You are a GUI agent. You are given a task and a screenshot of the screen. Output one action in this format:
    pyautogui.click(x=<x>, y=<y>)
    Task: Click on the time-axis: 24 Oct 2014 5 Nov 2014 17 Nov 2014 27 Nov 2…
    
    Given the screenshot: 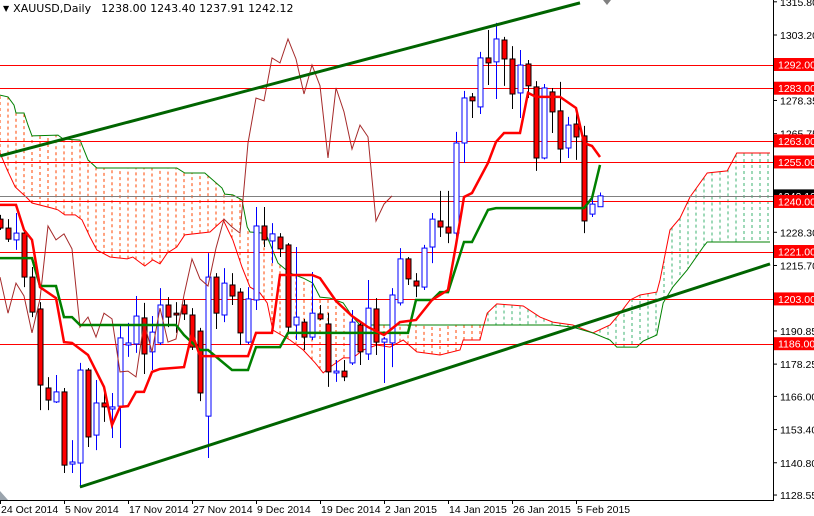 What is the action you would take?
    pyautogui.click(x=315, y=508)
    